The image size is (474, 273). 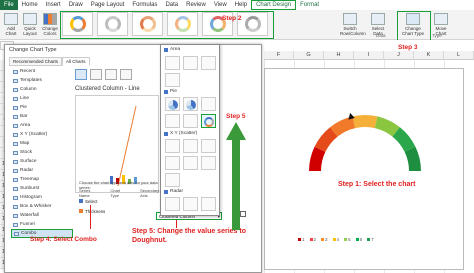 What do you see at coordinates (208, 104) in the screenshot?
I see `bar-of-pie-option` at bounding box center [208, 104].